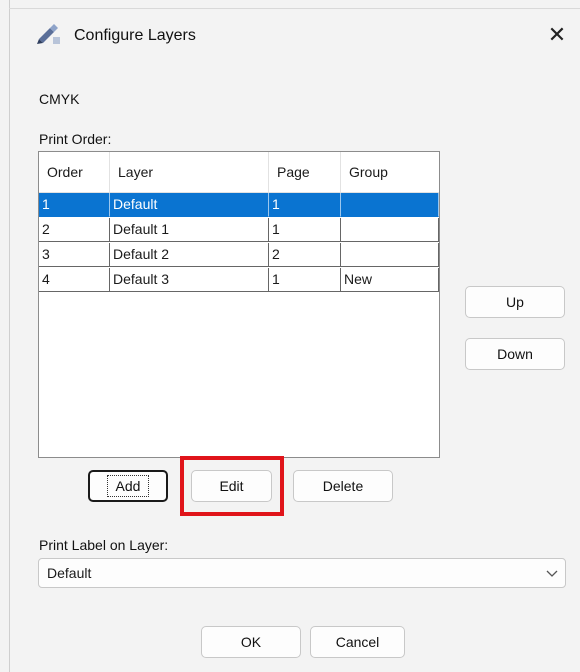 The width and height of the screenshot is (580, 672). I want to click on print-label-select: Default, so click(302, 573).